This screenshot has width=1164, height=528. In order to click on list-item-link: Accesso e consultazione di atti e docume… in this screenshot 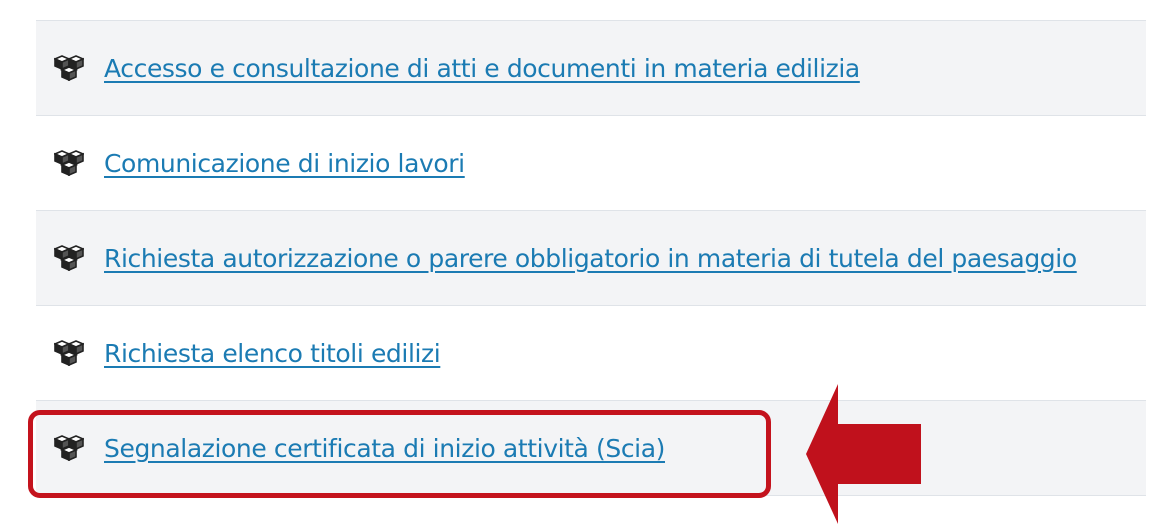, I will do `click(482, 68)`.